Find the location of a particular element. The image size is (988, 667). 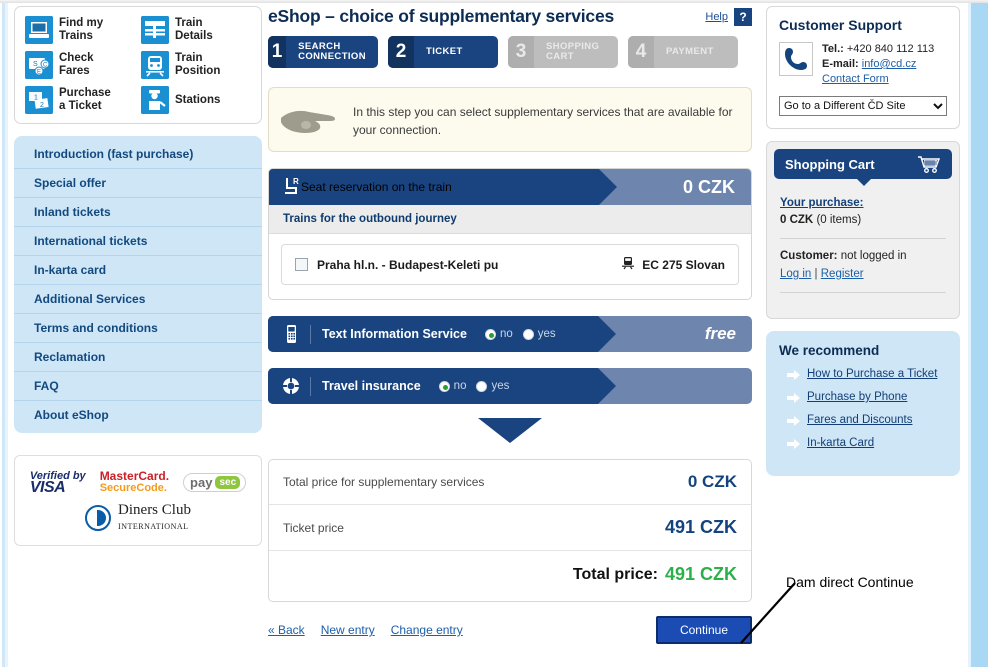

sidebar-item-introduction: Introduction (fast purchase) is located at coordinates (138, 154).